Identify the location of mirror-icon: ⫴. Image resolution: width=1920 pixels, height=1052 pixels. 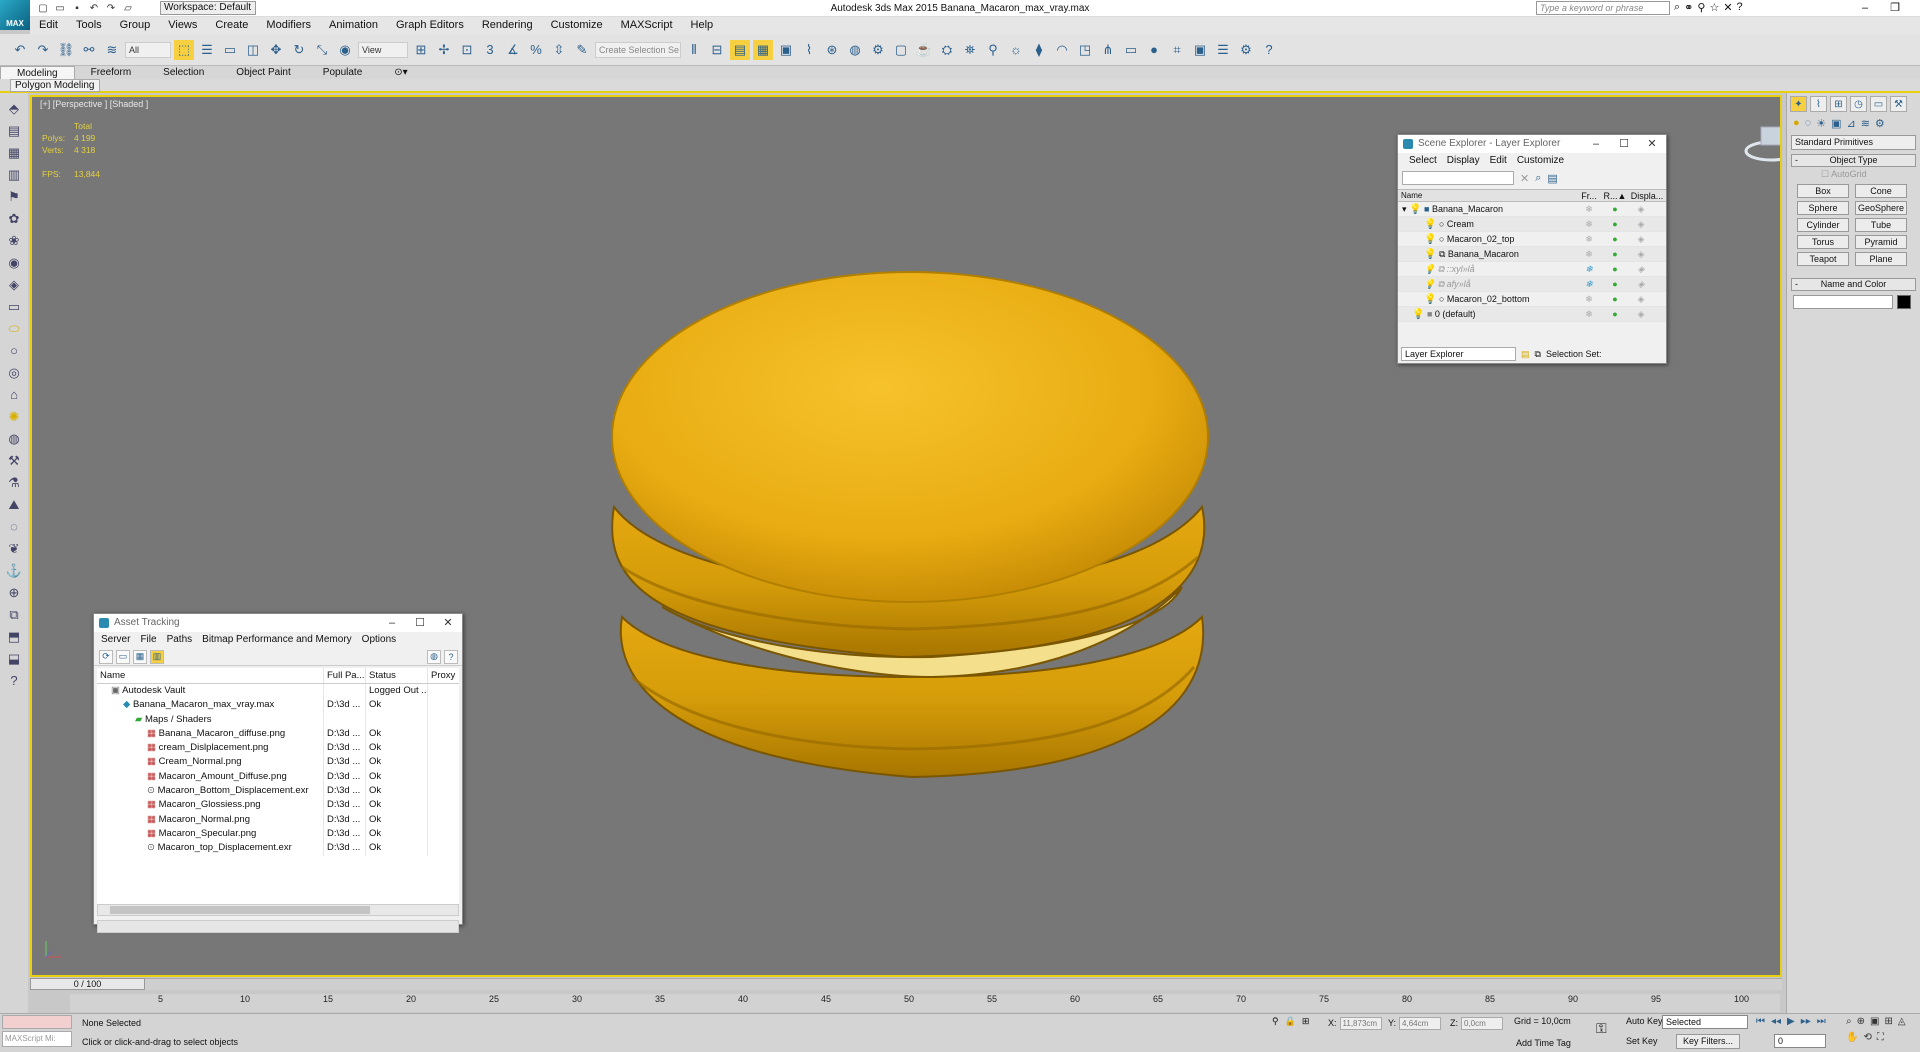
(694, 50).